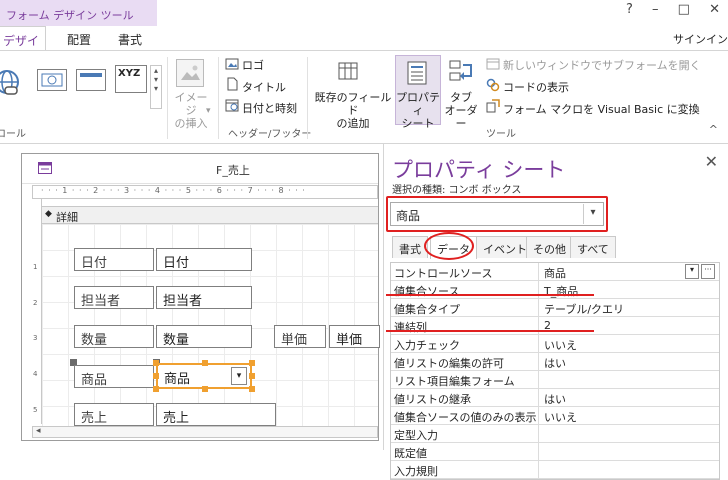 The height and width of the screenshot is (480, 728). I want to click on property-row: コントロールソース 商品 ▾ ···, so click(555, 272).